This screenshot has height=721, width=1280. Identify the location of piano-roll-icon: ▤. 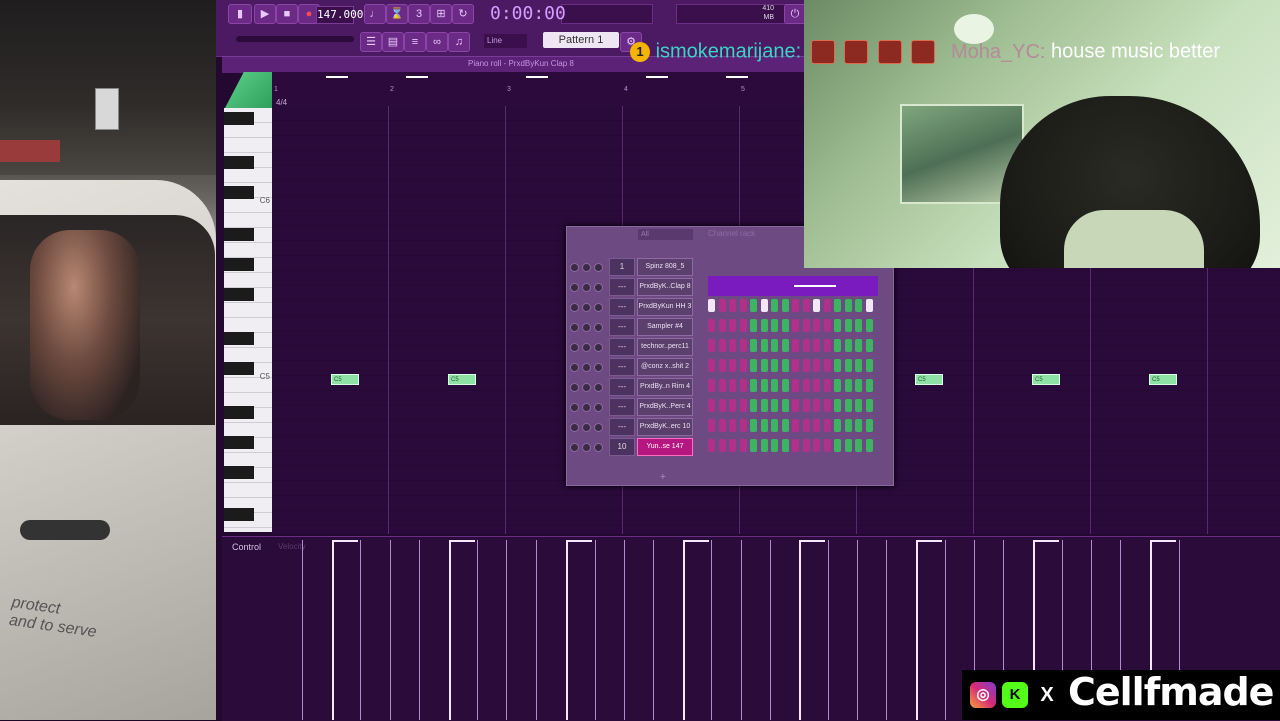
(393, 42).